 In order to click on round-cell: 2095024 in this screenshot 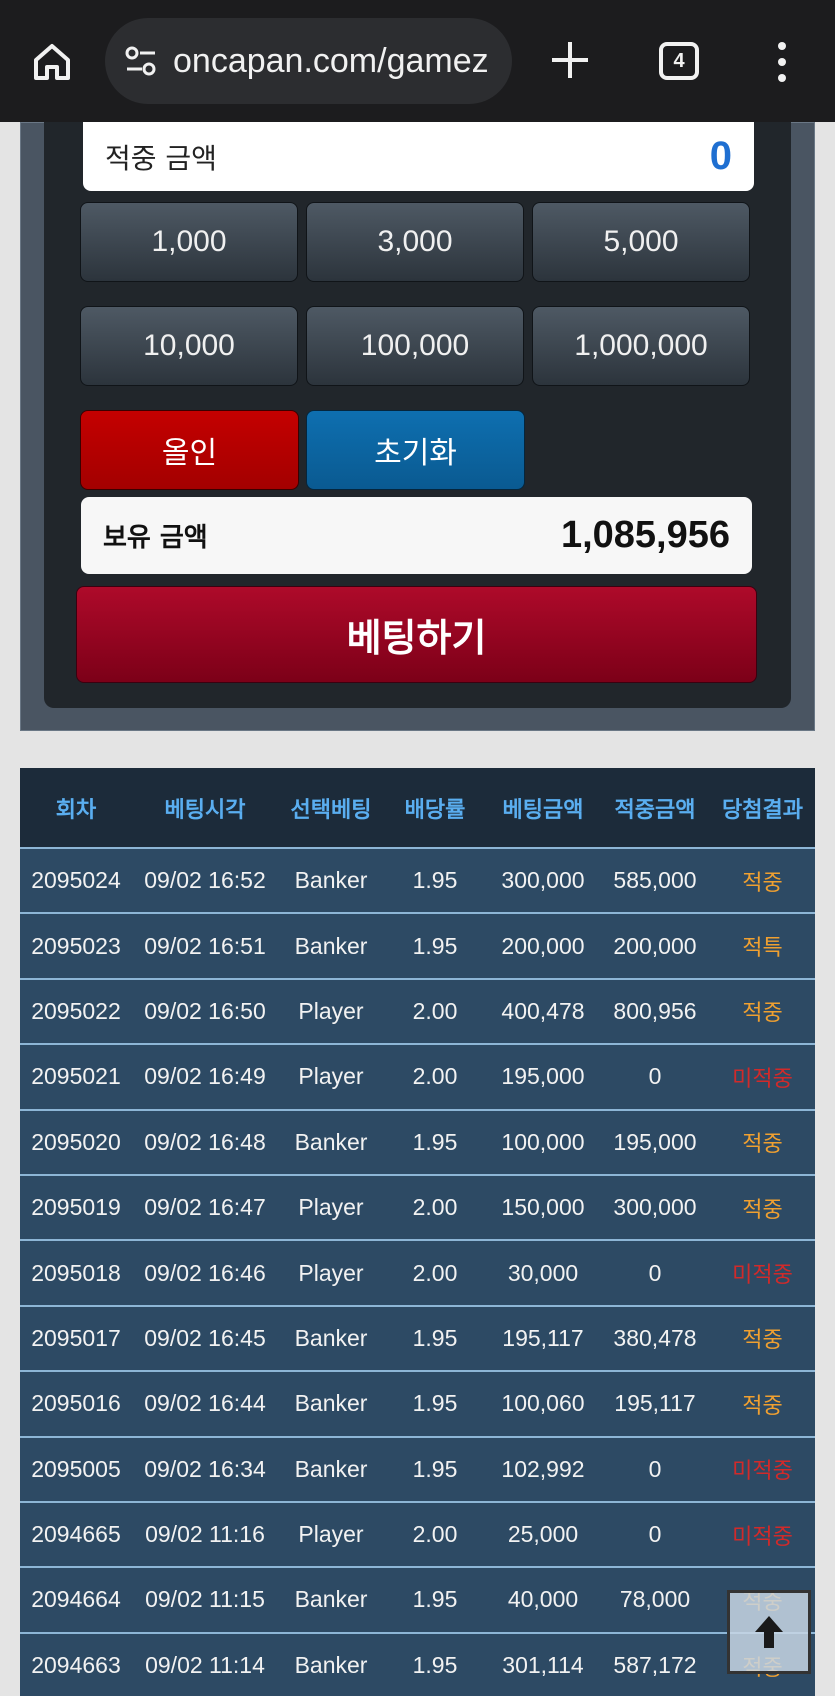, I will do `click(76, 880)`.